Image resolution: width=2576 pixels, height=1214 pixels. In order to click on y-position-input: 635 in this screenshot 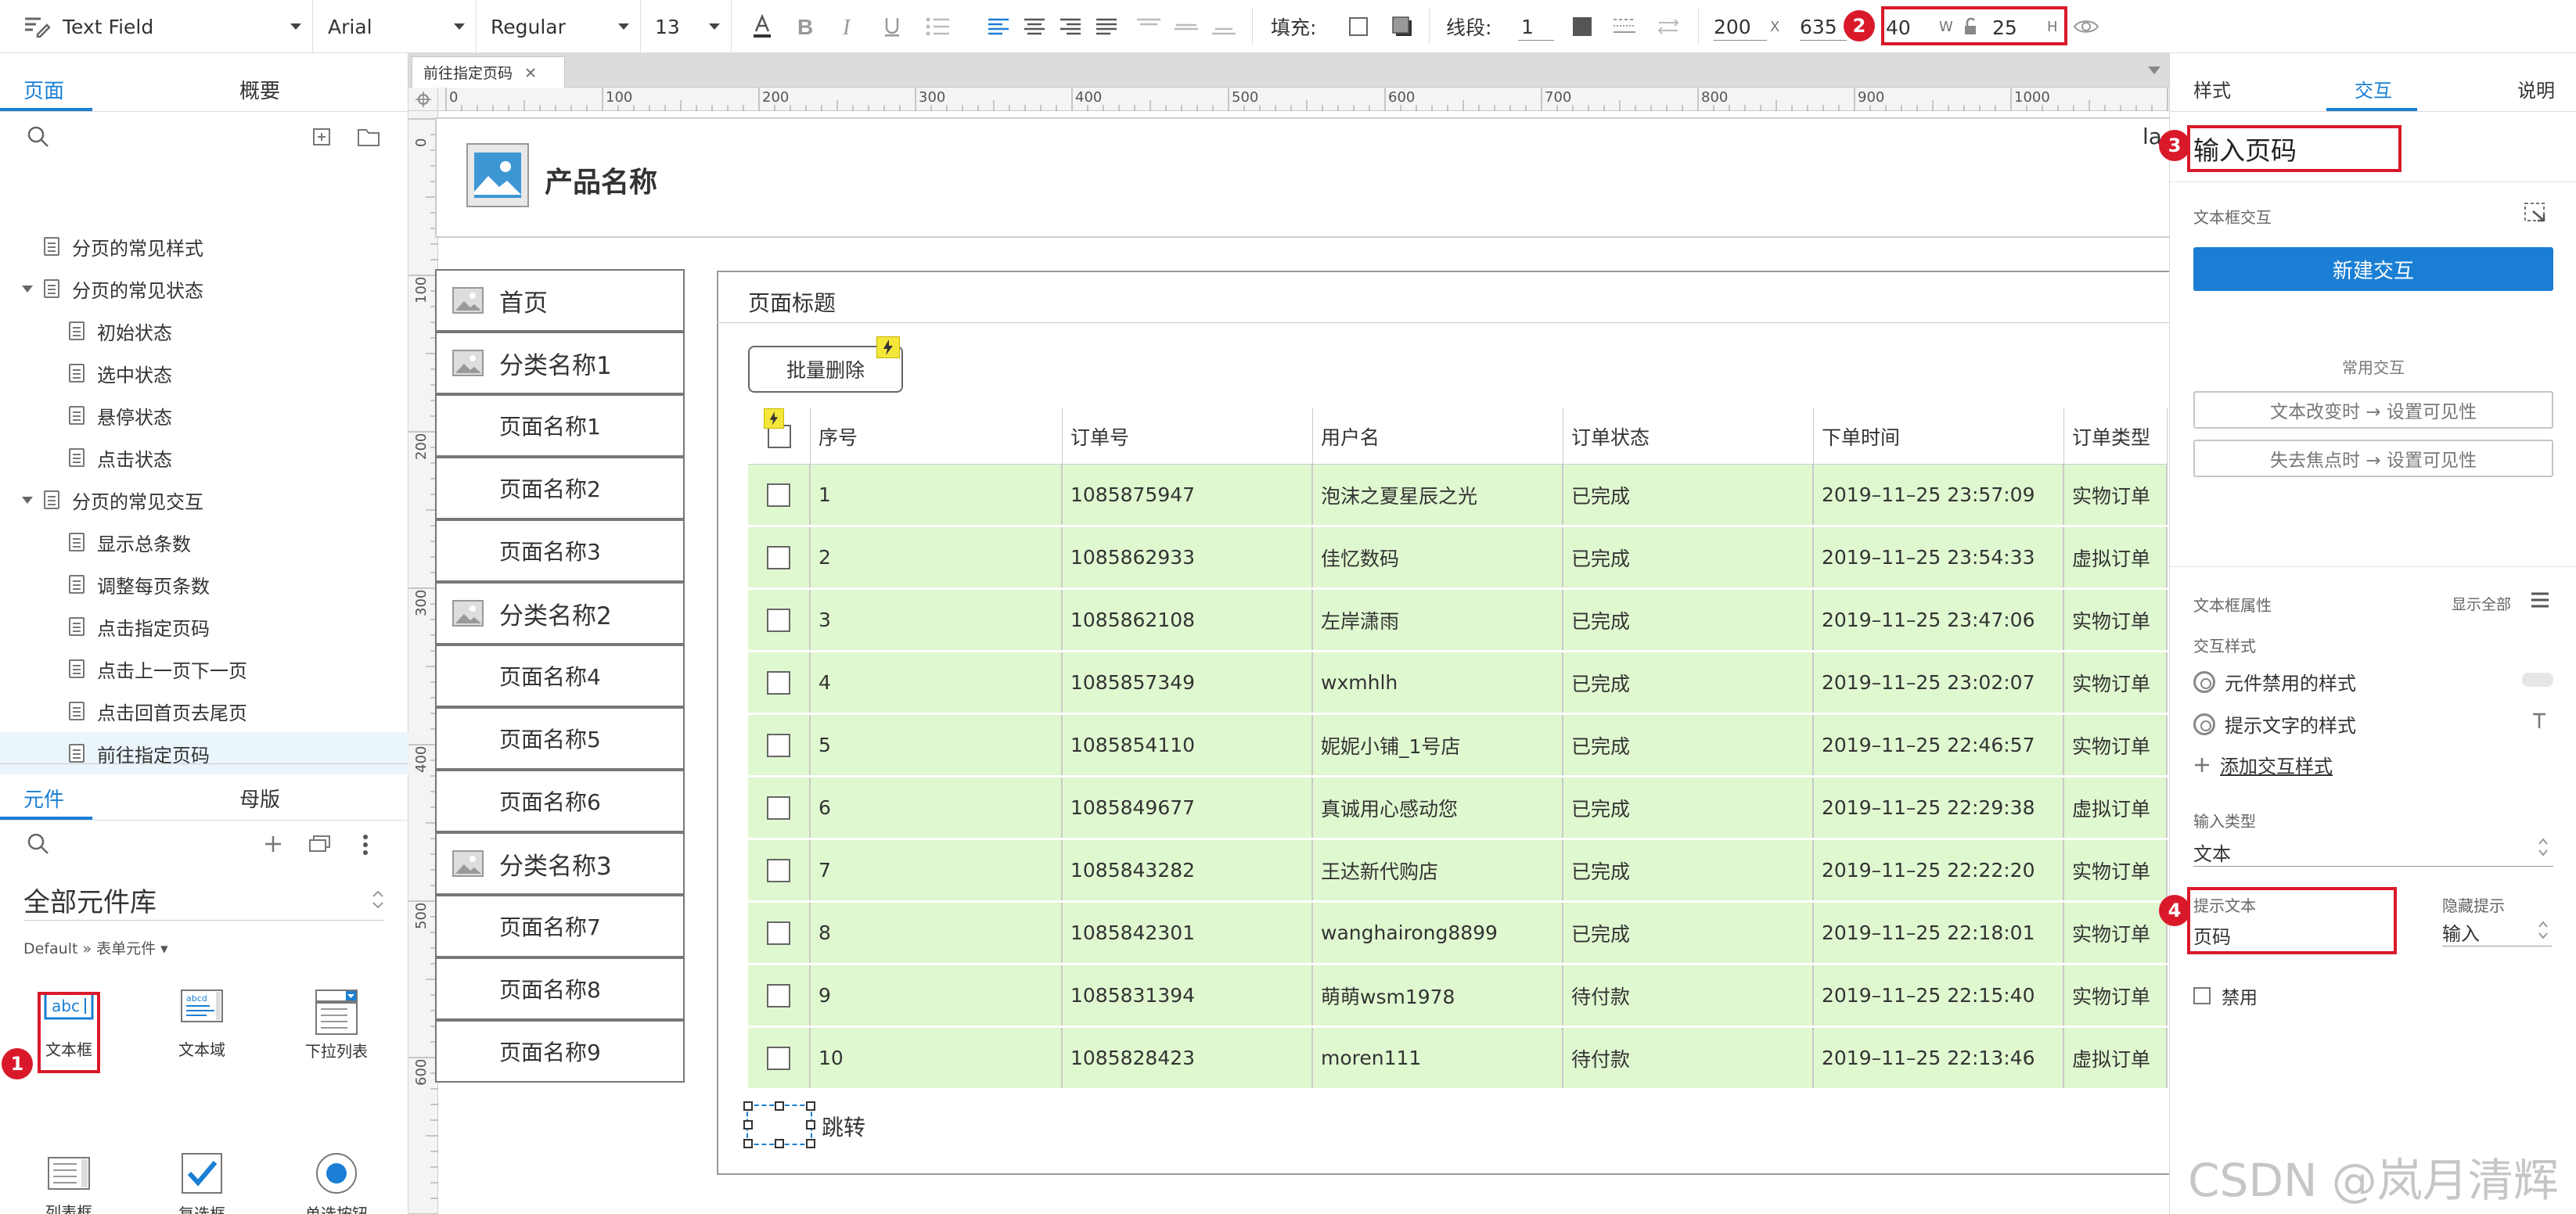, I will do `click(1824, 27)`.